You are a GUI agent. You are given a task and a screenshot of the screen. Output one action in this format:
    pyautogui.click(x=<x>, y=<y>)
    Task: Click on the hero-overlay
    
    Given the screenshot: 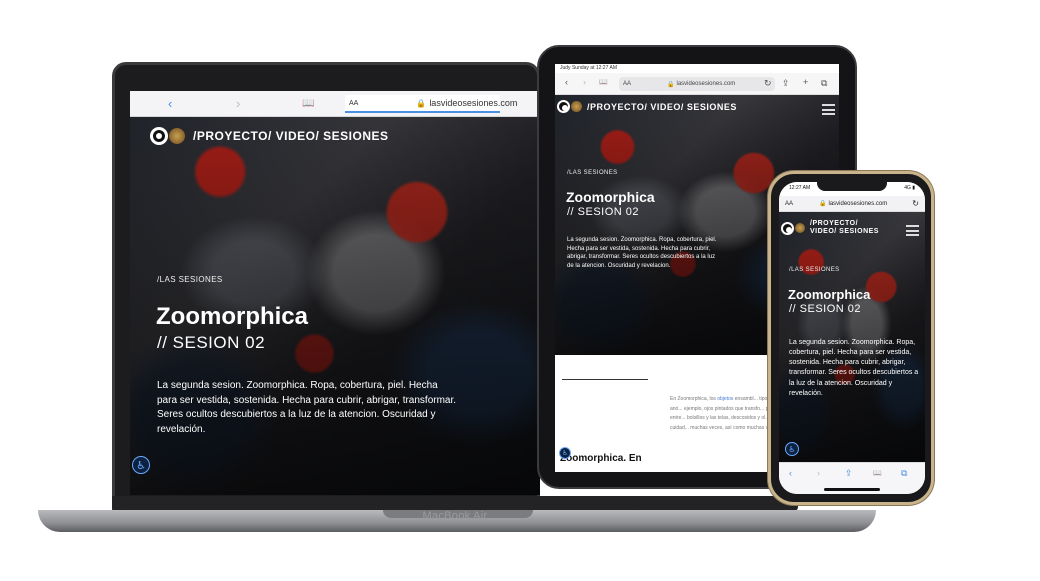 What is the action you would take?
    pyautogui.click(x=852, y=337)
    